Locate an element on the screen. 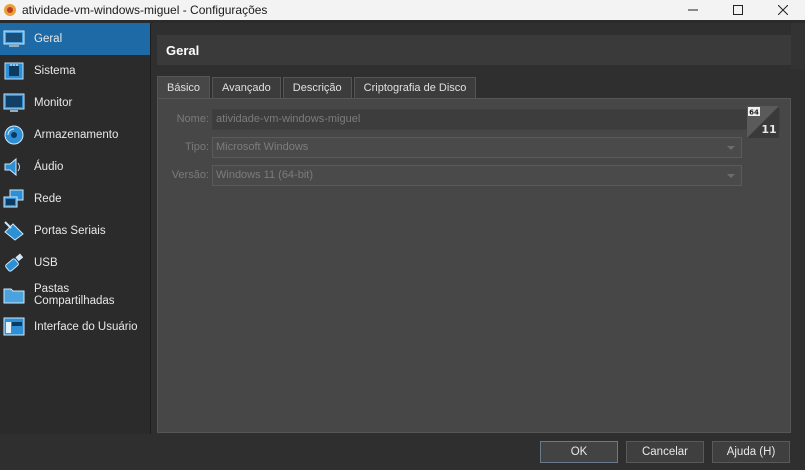 The height and width of the screenshot is (470, 805). cancel-label: Cancelar is located at coordinates (665, 452).